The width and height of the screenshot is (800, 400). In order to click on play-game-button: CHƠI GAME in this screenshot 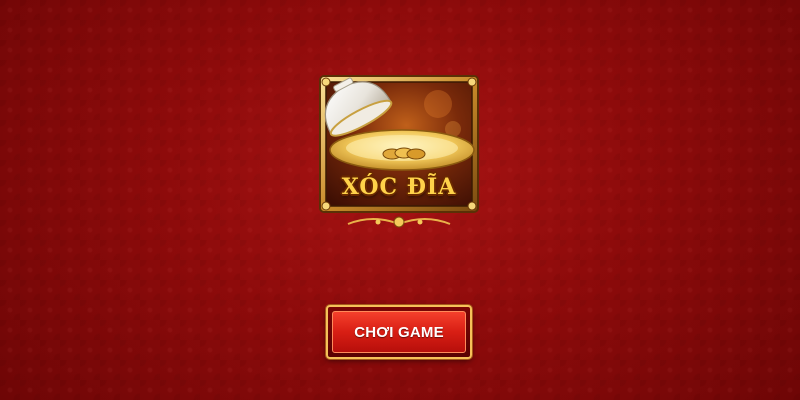, I will do `click(399, 332)`.